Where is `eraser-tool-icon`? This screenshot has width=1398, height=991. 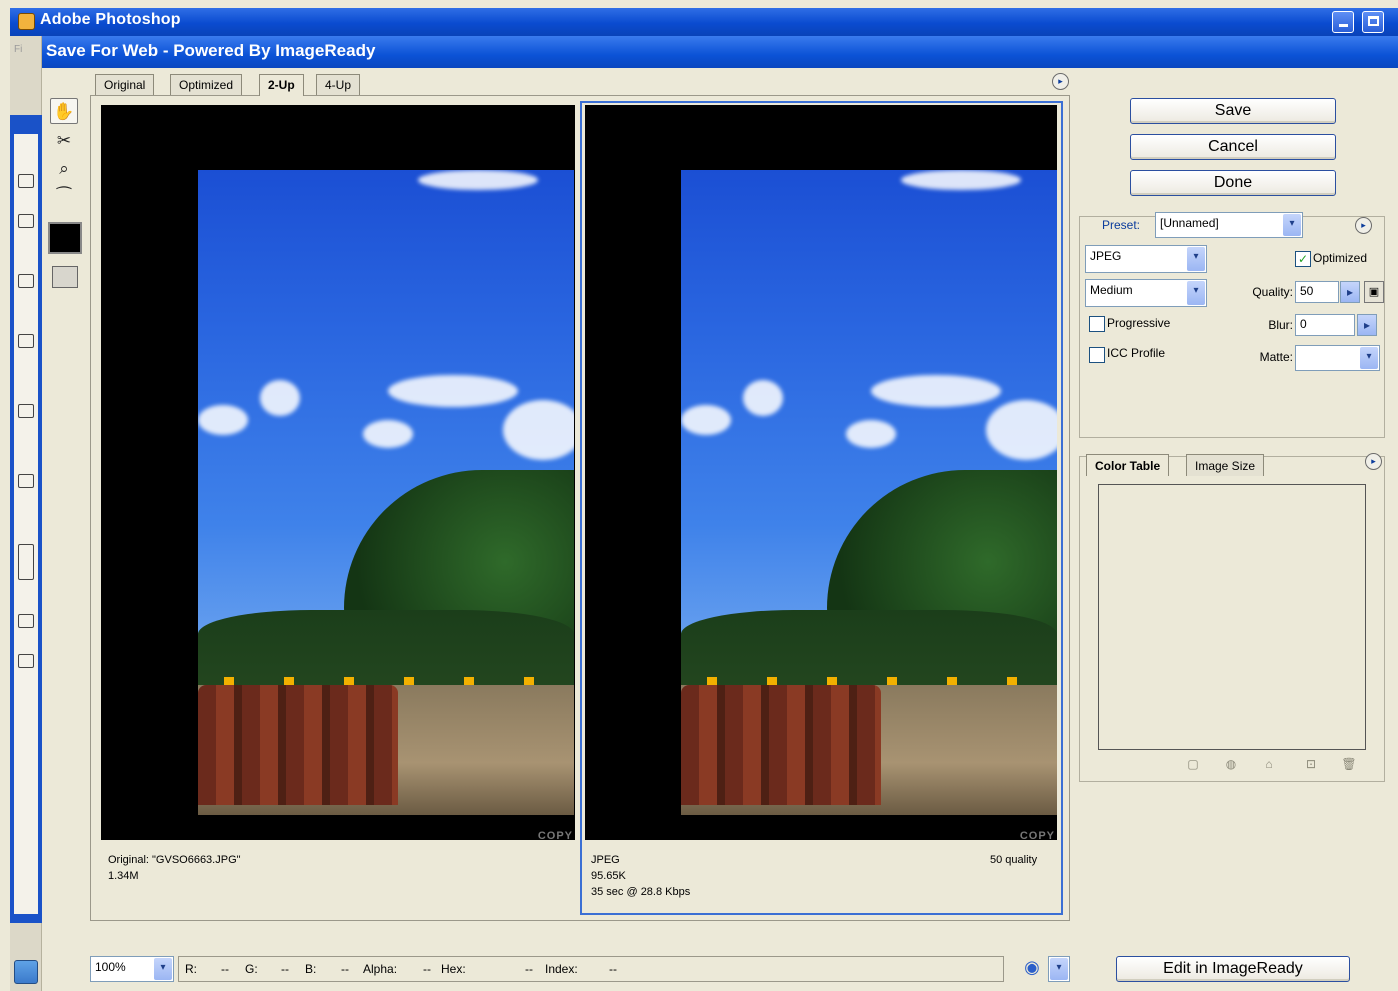
eraser-tool-icon is located at coordinates (26, 341).